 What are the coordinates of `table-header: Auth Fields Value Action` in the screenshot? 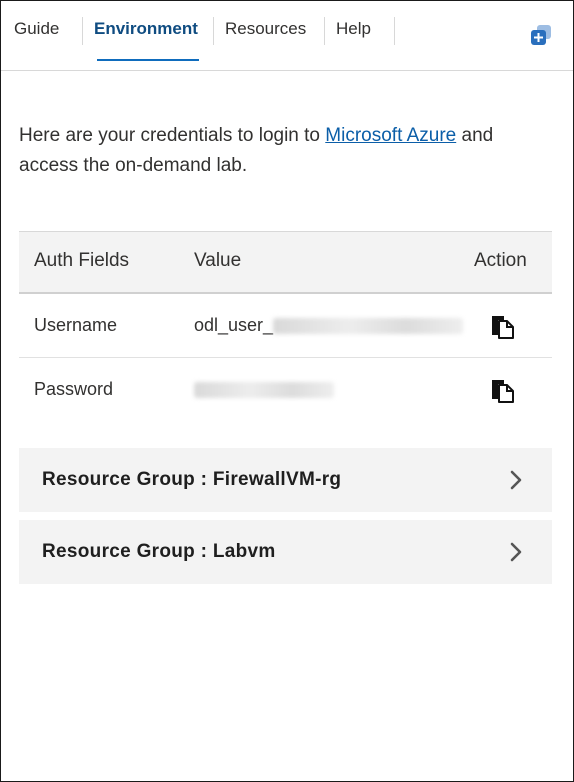 It's located at (285, 263).